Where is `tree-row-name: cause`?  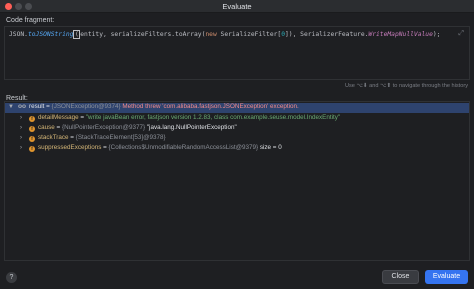 tree-row-name: cause is located at coordinates (46, 127).